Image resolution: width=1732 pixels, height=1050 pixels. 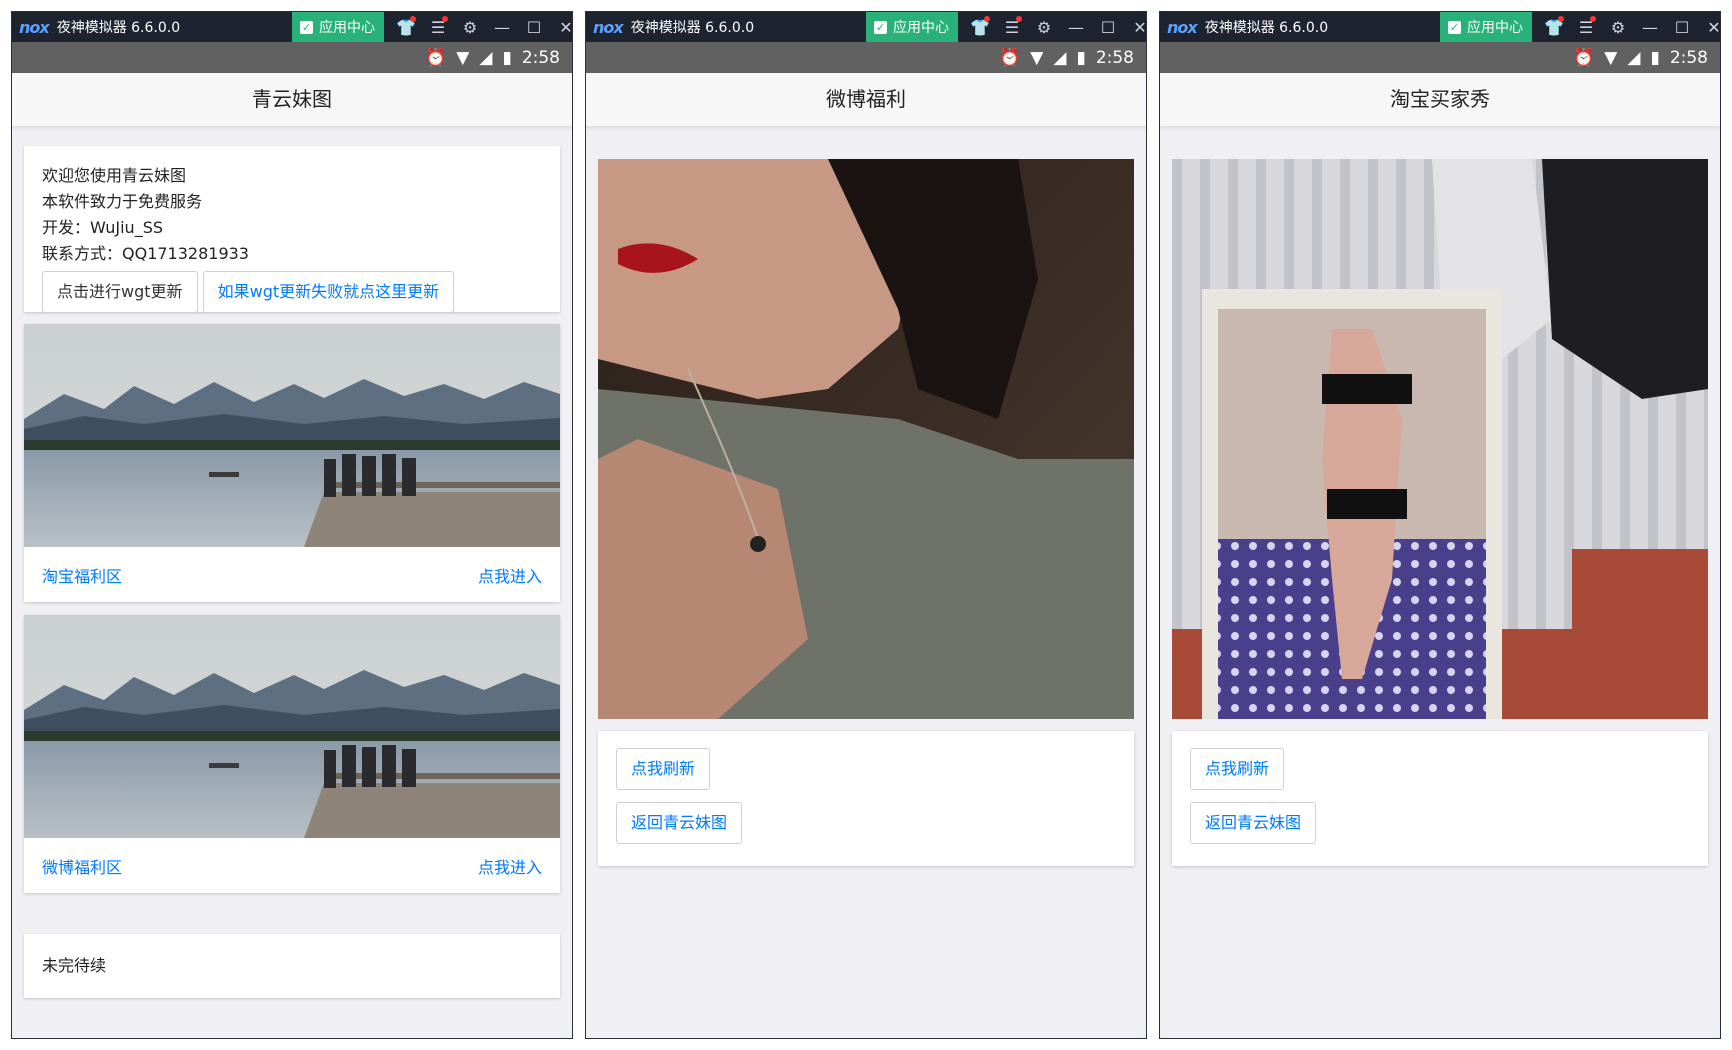 I want to click on update-buttons: 点击进行wgt更新 如果wgt更新失败就点这里更新, so click(x=292, y=290).